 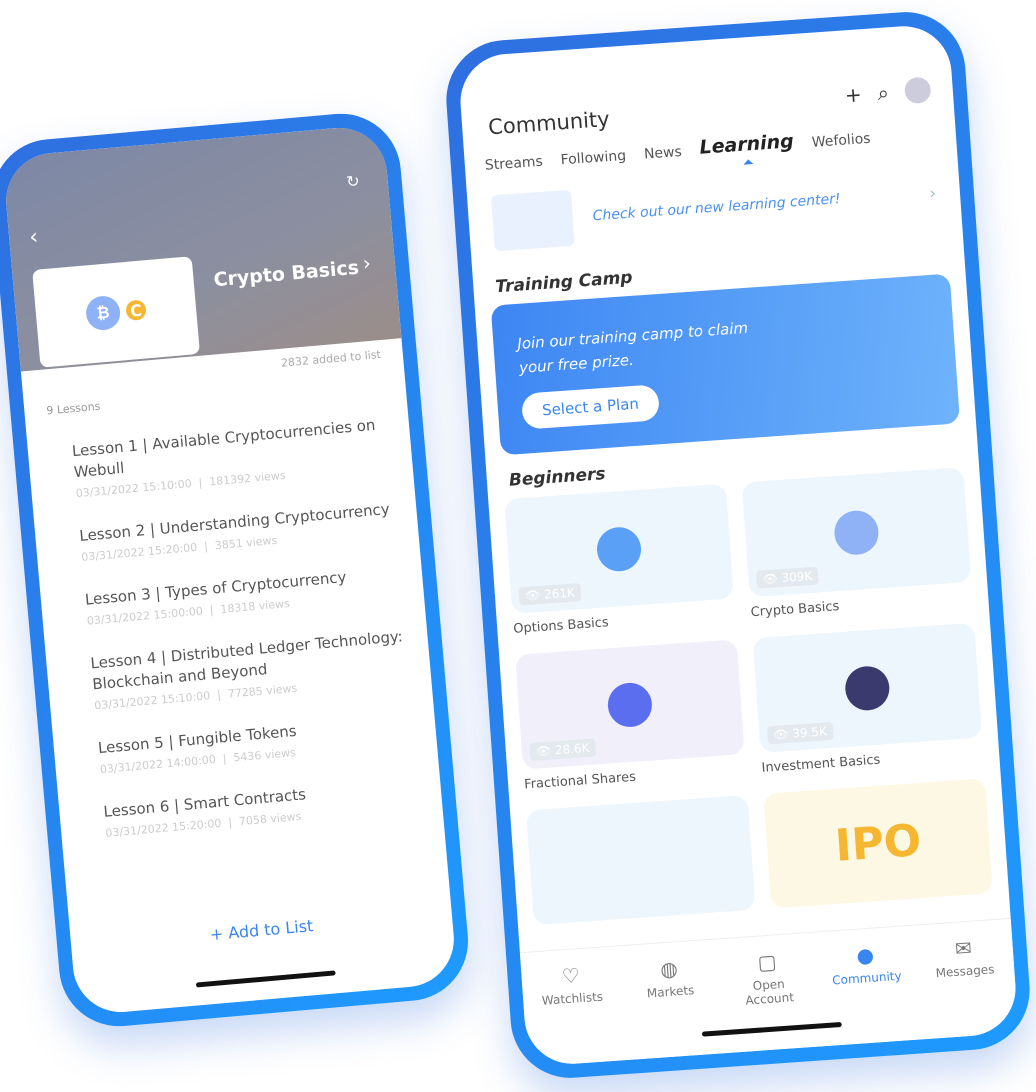 I want to click on course-card: 👁 28.6K Fractional Shares, so click(x=630, y=717).